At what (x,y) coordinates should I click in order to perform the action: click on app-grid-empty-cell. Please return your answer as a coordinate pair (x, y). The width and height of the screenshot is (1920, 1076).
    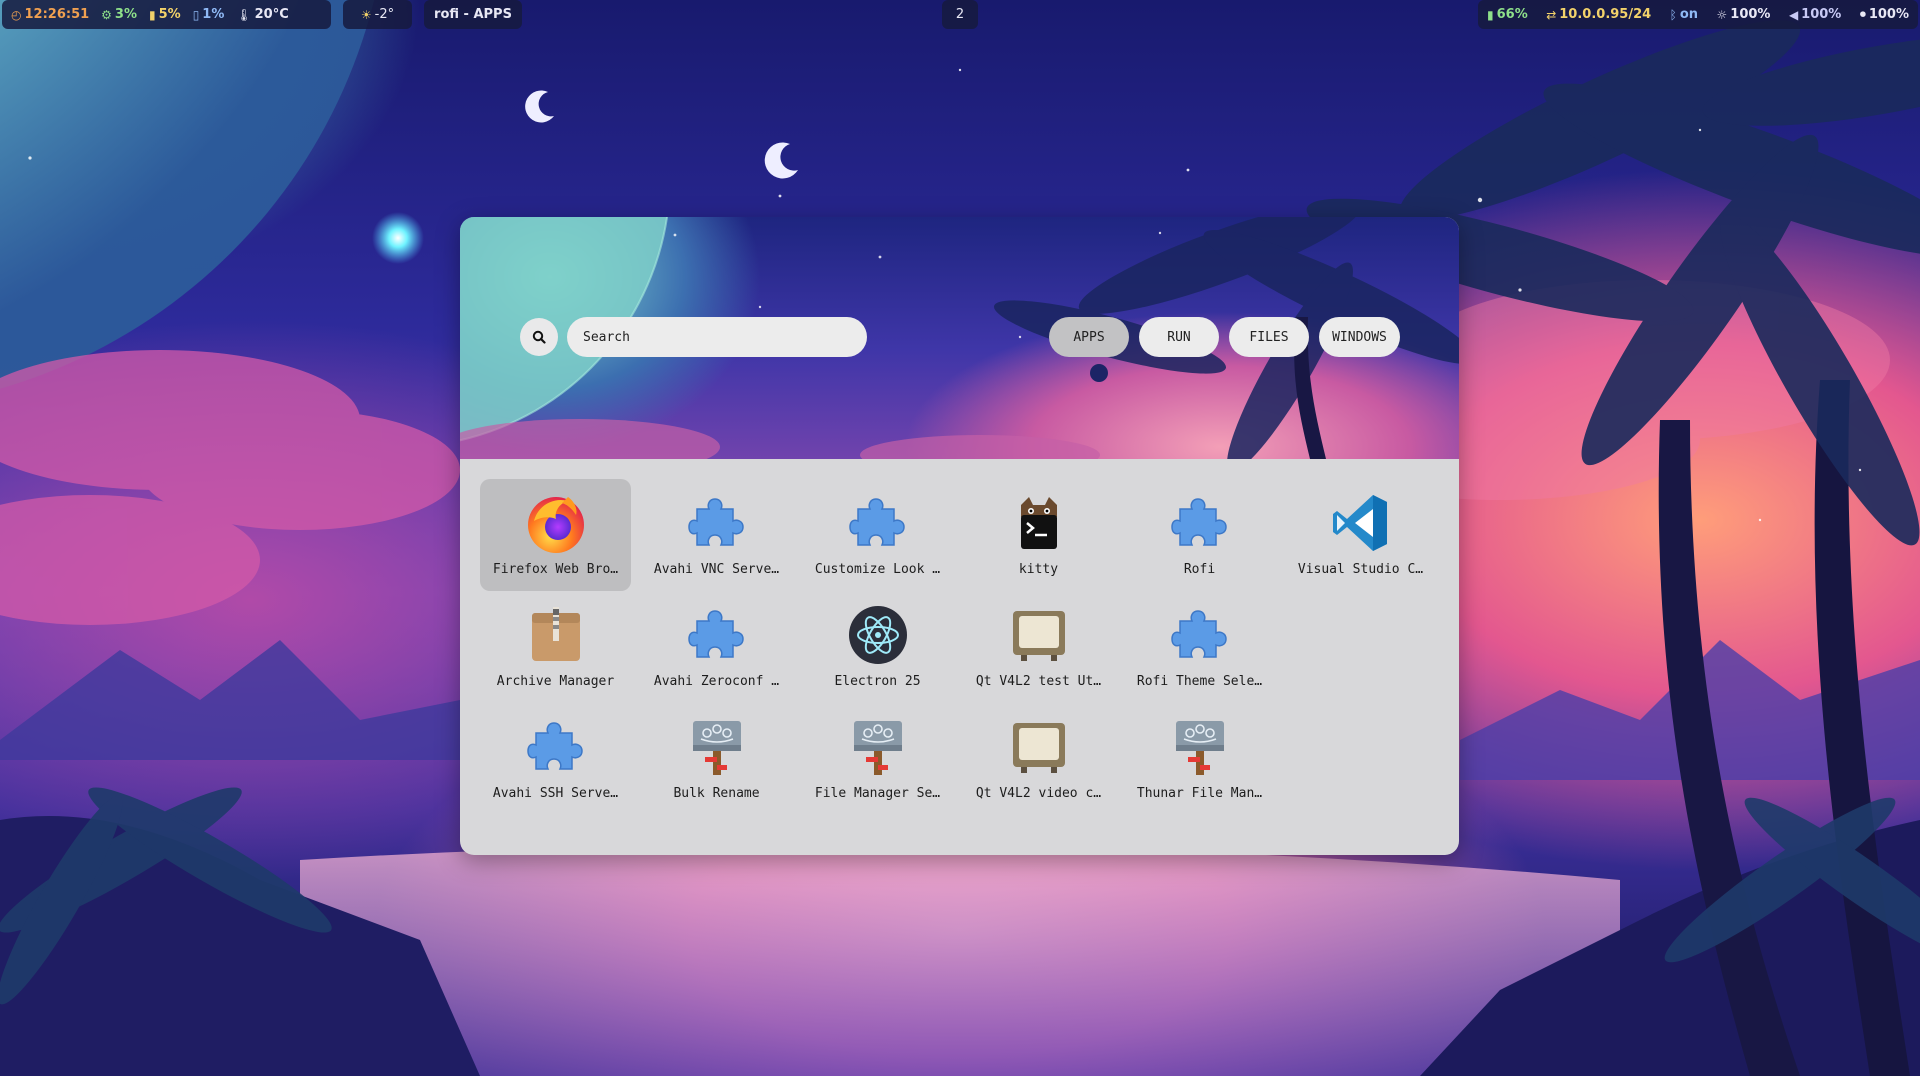
    Looking at the image, I should click on (1360, 647).